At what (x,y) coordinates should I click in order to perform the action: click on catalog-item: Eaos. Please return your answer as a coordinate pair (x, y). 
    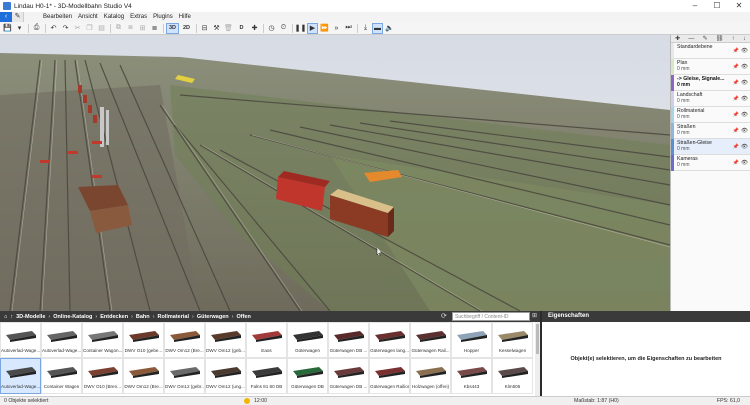
    Looking at the image, I should click on (266, 340).